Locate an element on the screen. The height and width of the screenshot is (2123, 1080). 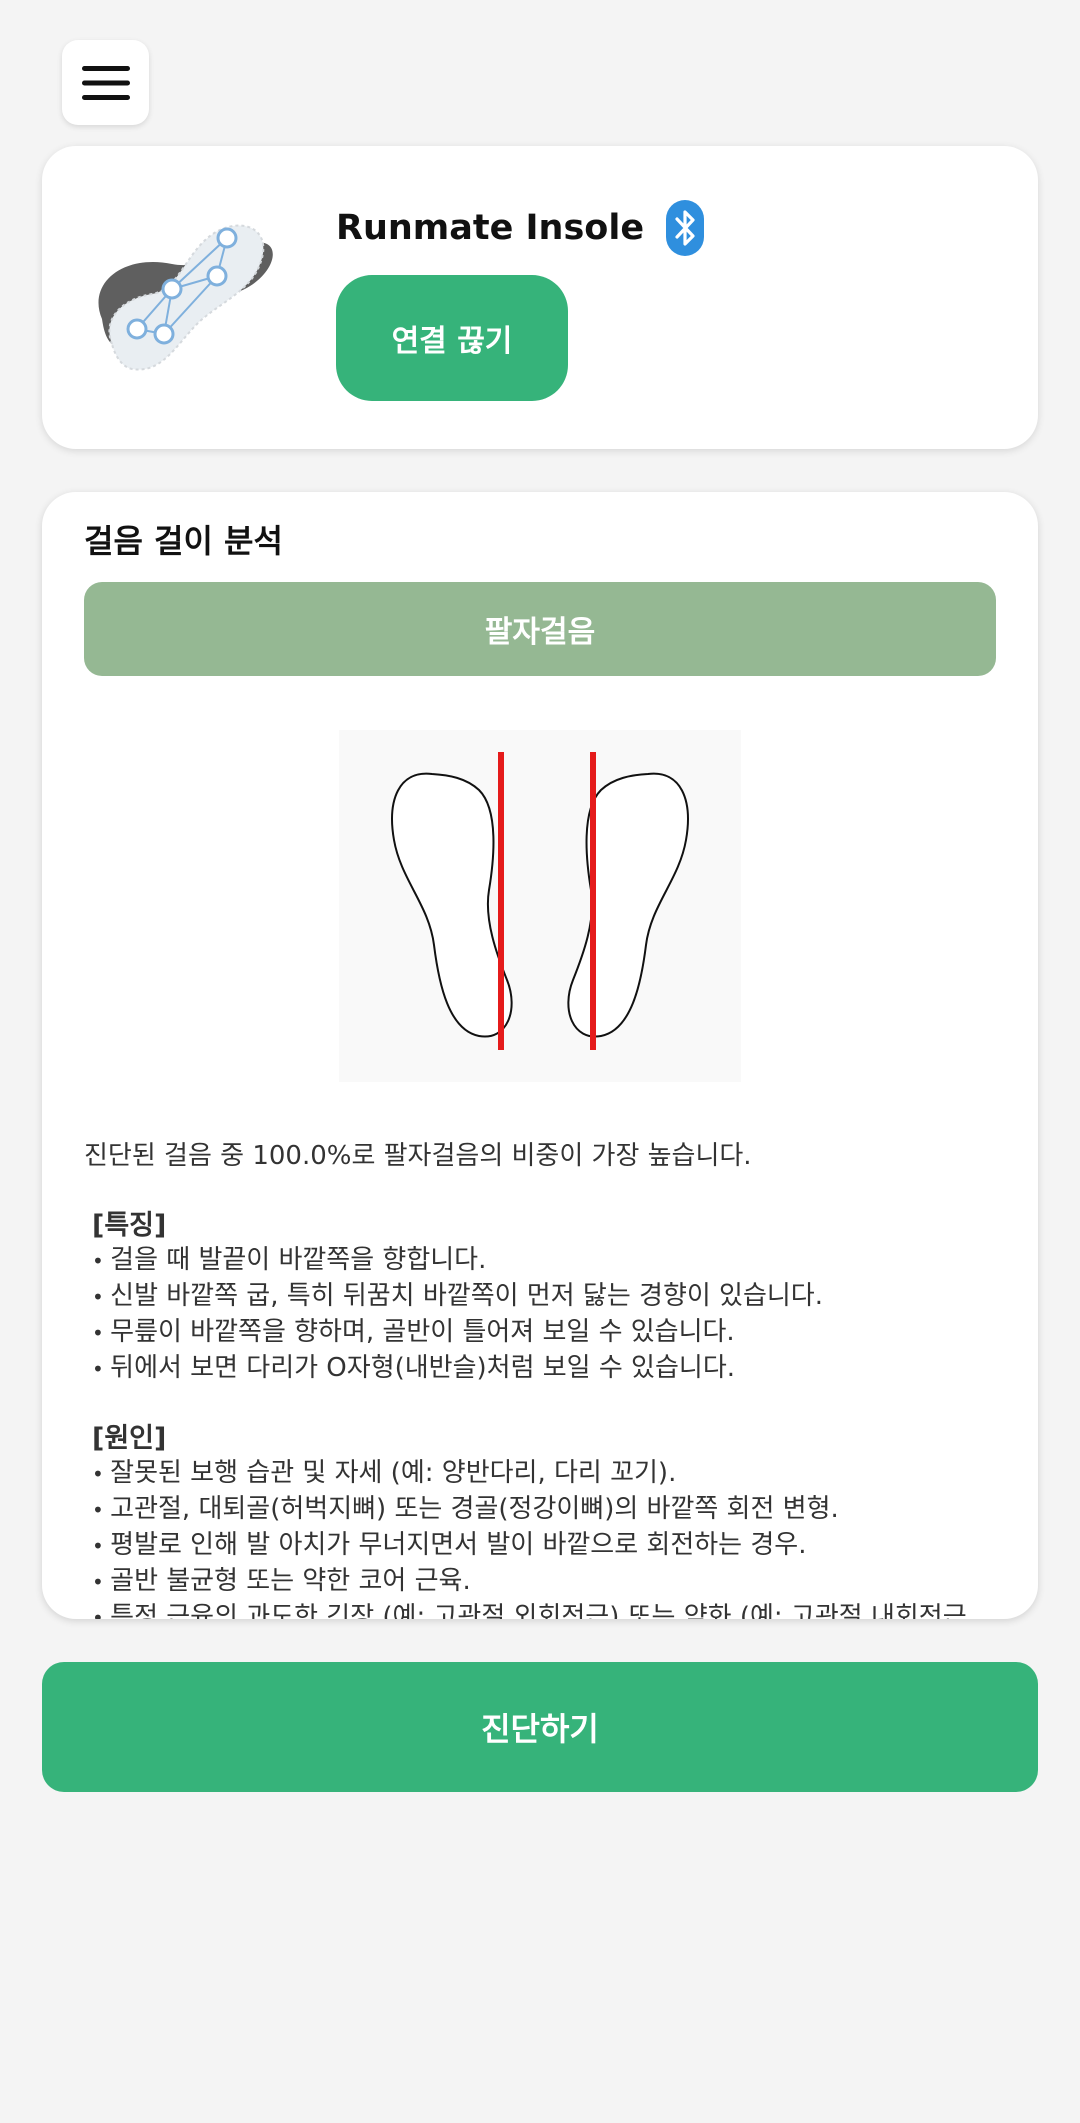
feature-item: 무릎이 바깥쪽을 향하며, 골반이 틀어져 보일 수 있습니다. is located at coordinates (553, 1333).